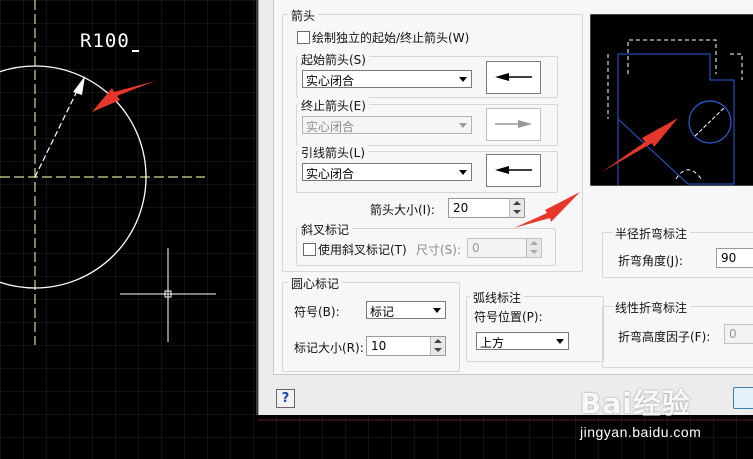 The height and width of the screenshot is (459, 753). I want to click on arrow-size-spinner: 20, so click(486, 208).